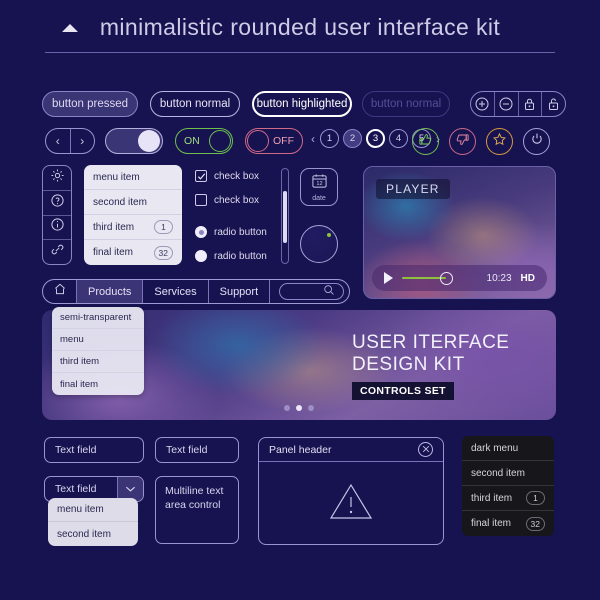 This screenshot has width=600, height=600. I want to click on thumbs-up-button, so click(425, 141).